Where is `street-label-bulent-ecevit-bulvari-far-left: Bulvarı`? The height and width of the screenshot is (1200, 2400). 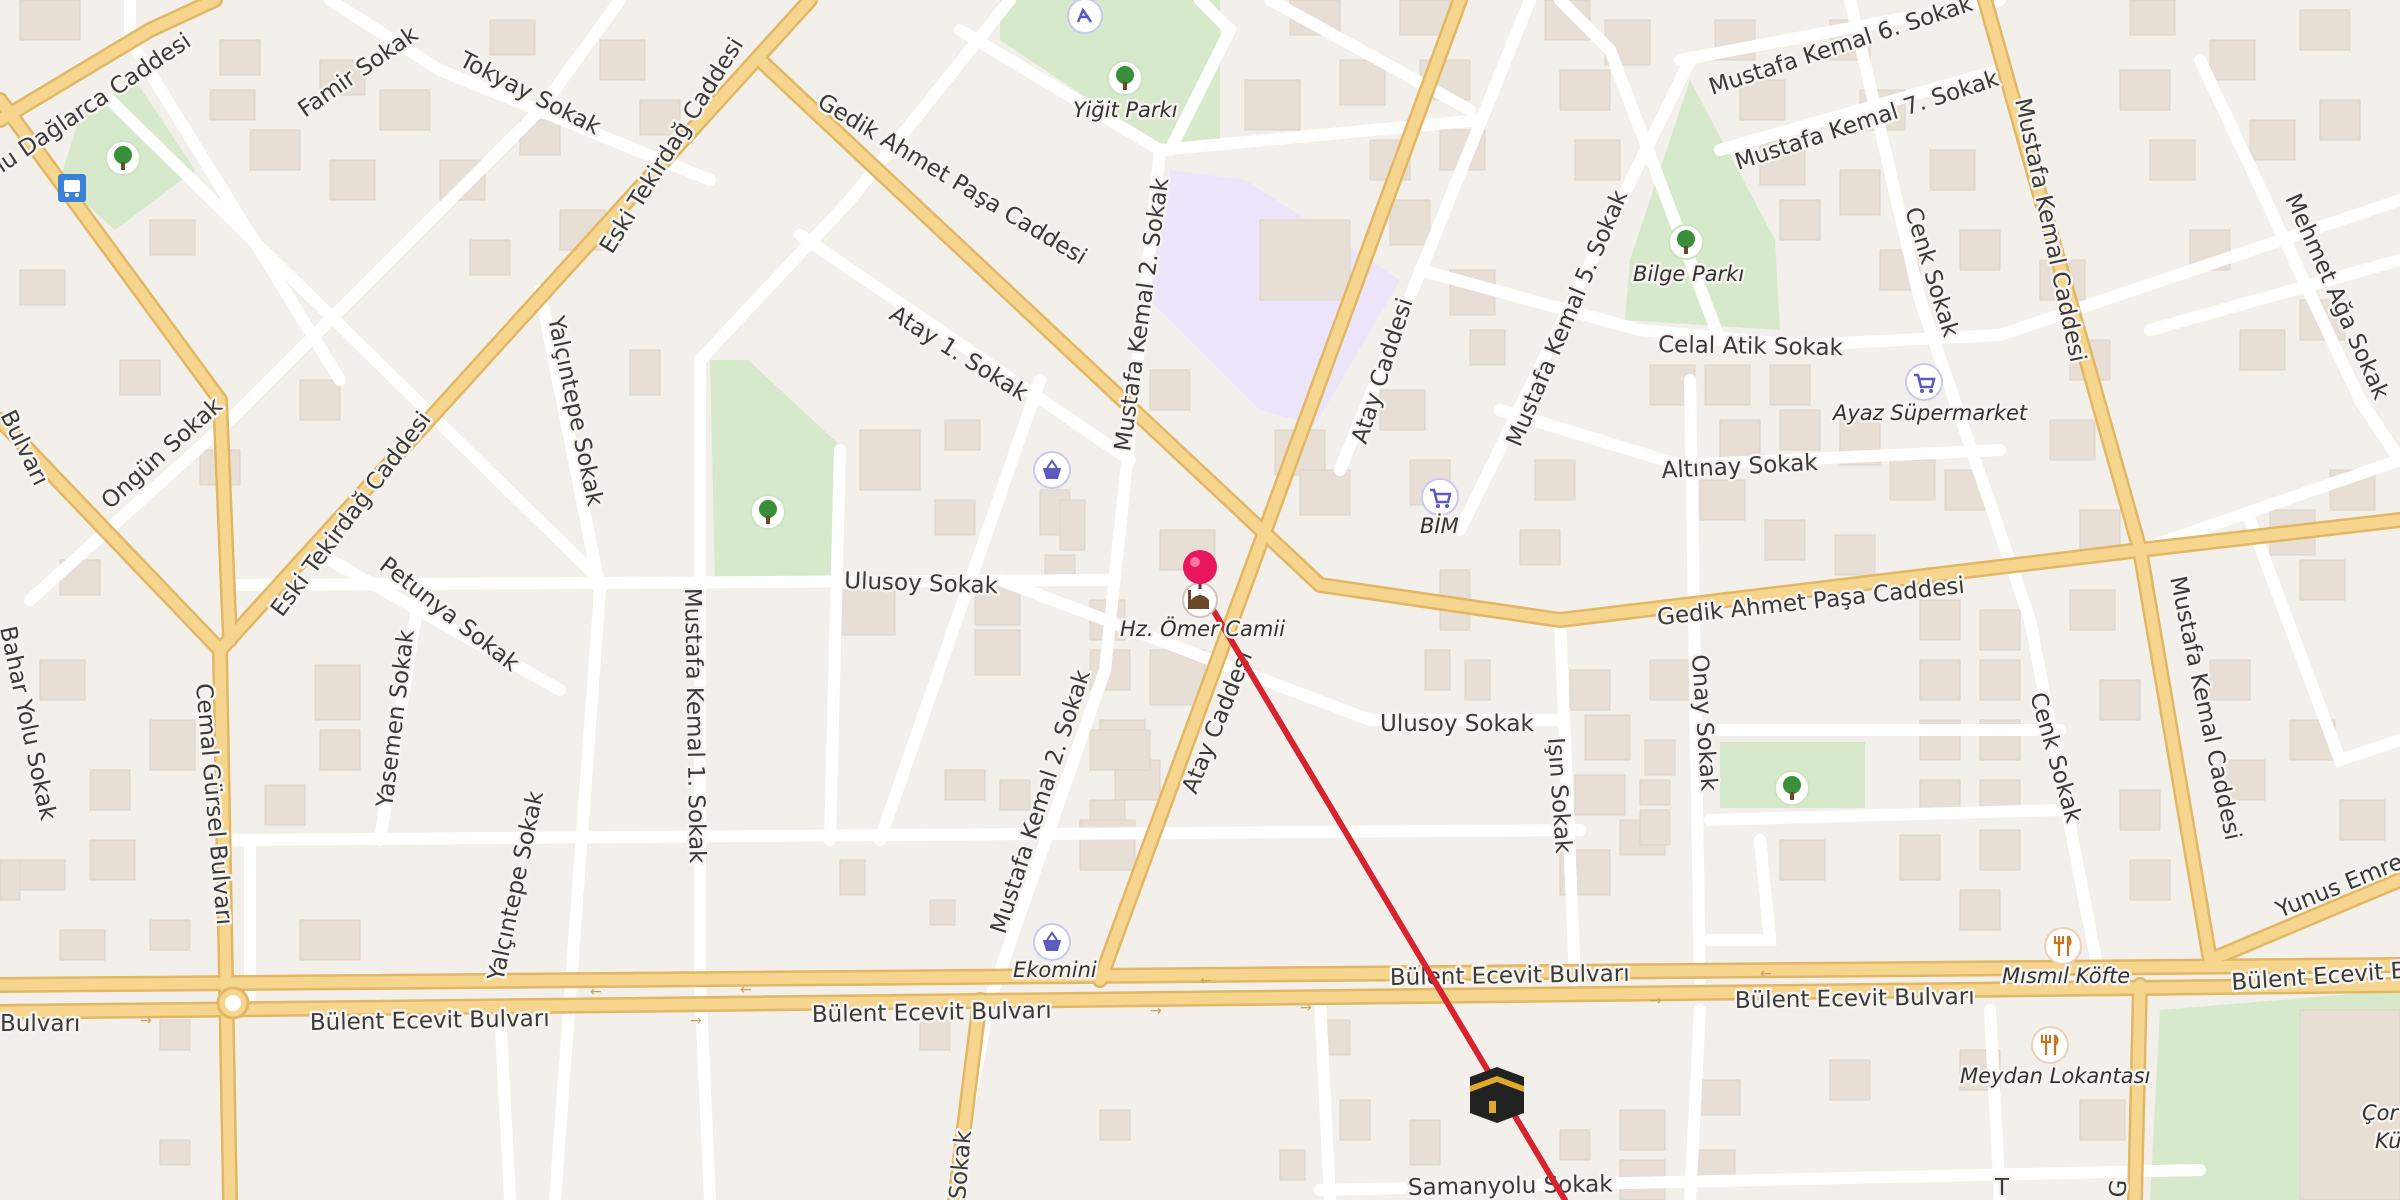 street-label-bulent-ecevit-bulvari-far-left: Bulvarı is located at coordinates (40, 1024).